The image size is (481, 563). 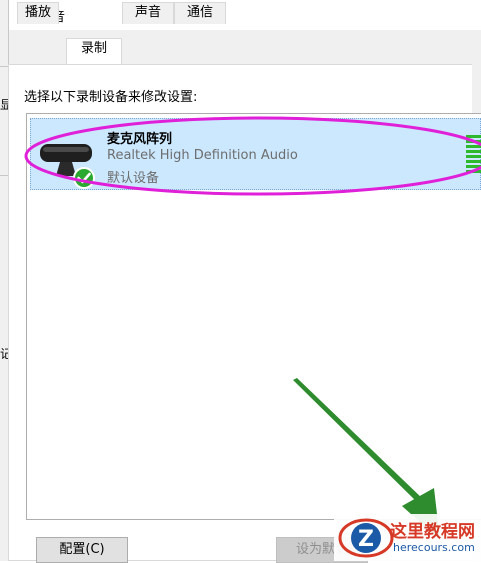 I want to click on device-status: 默认设备, so click(x=133, y=178).